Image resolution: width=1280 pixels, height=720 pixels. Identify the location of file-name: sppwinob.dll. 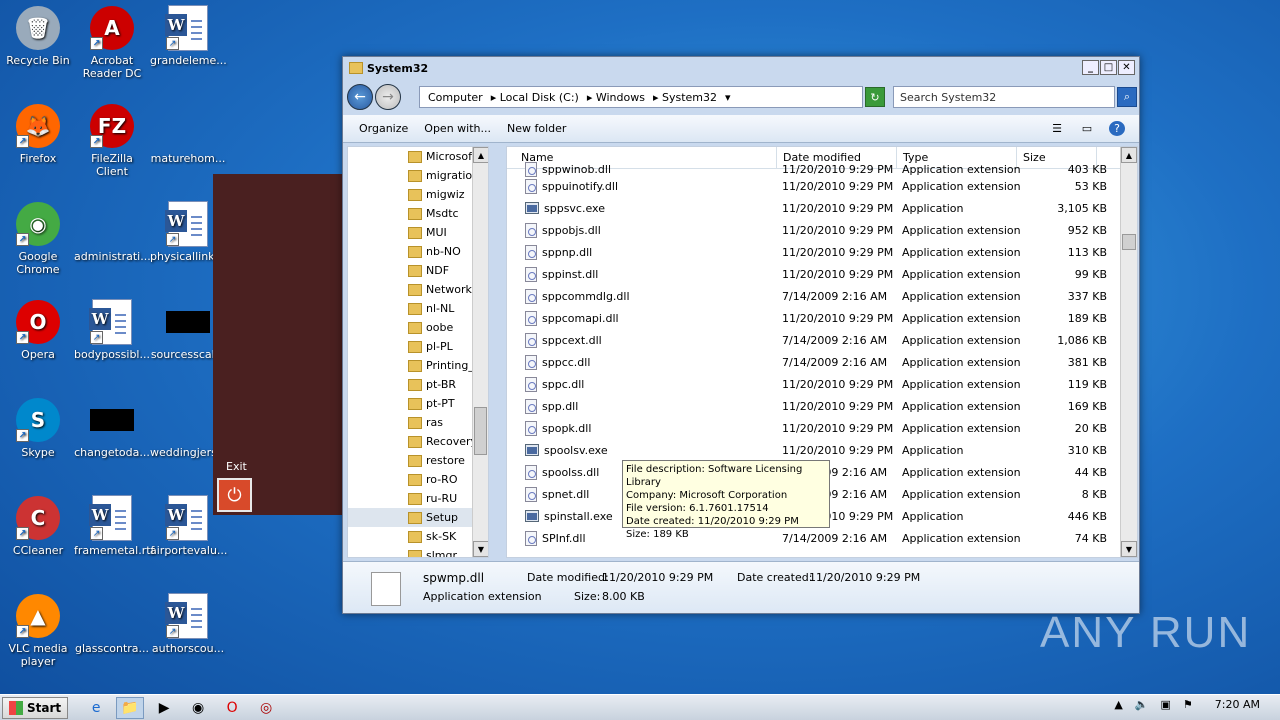
(577, 169).